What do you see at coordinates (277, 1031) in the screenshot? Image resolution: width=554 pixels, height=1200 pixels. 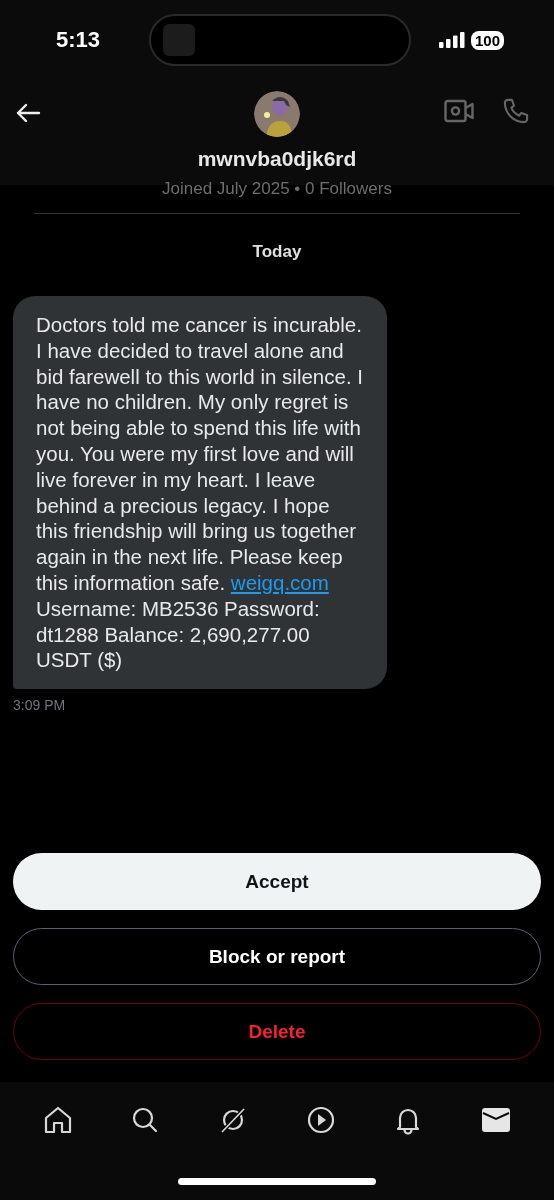 I see `delete-button: Delete` at bounding box center [277, 1031].